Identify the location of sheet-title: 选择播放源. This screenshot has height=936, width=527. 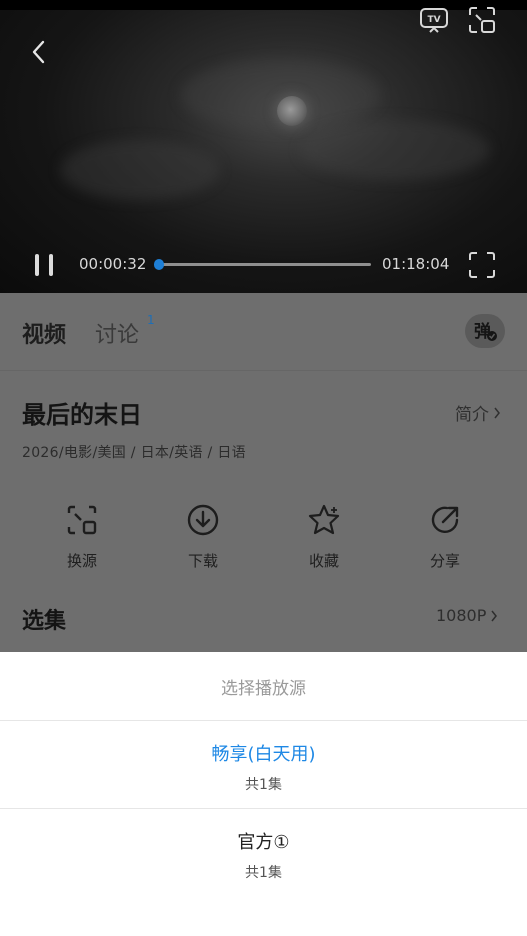
(263, 689).